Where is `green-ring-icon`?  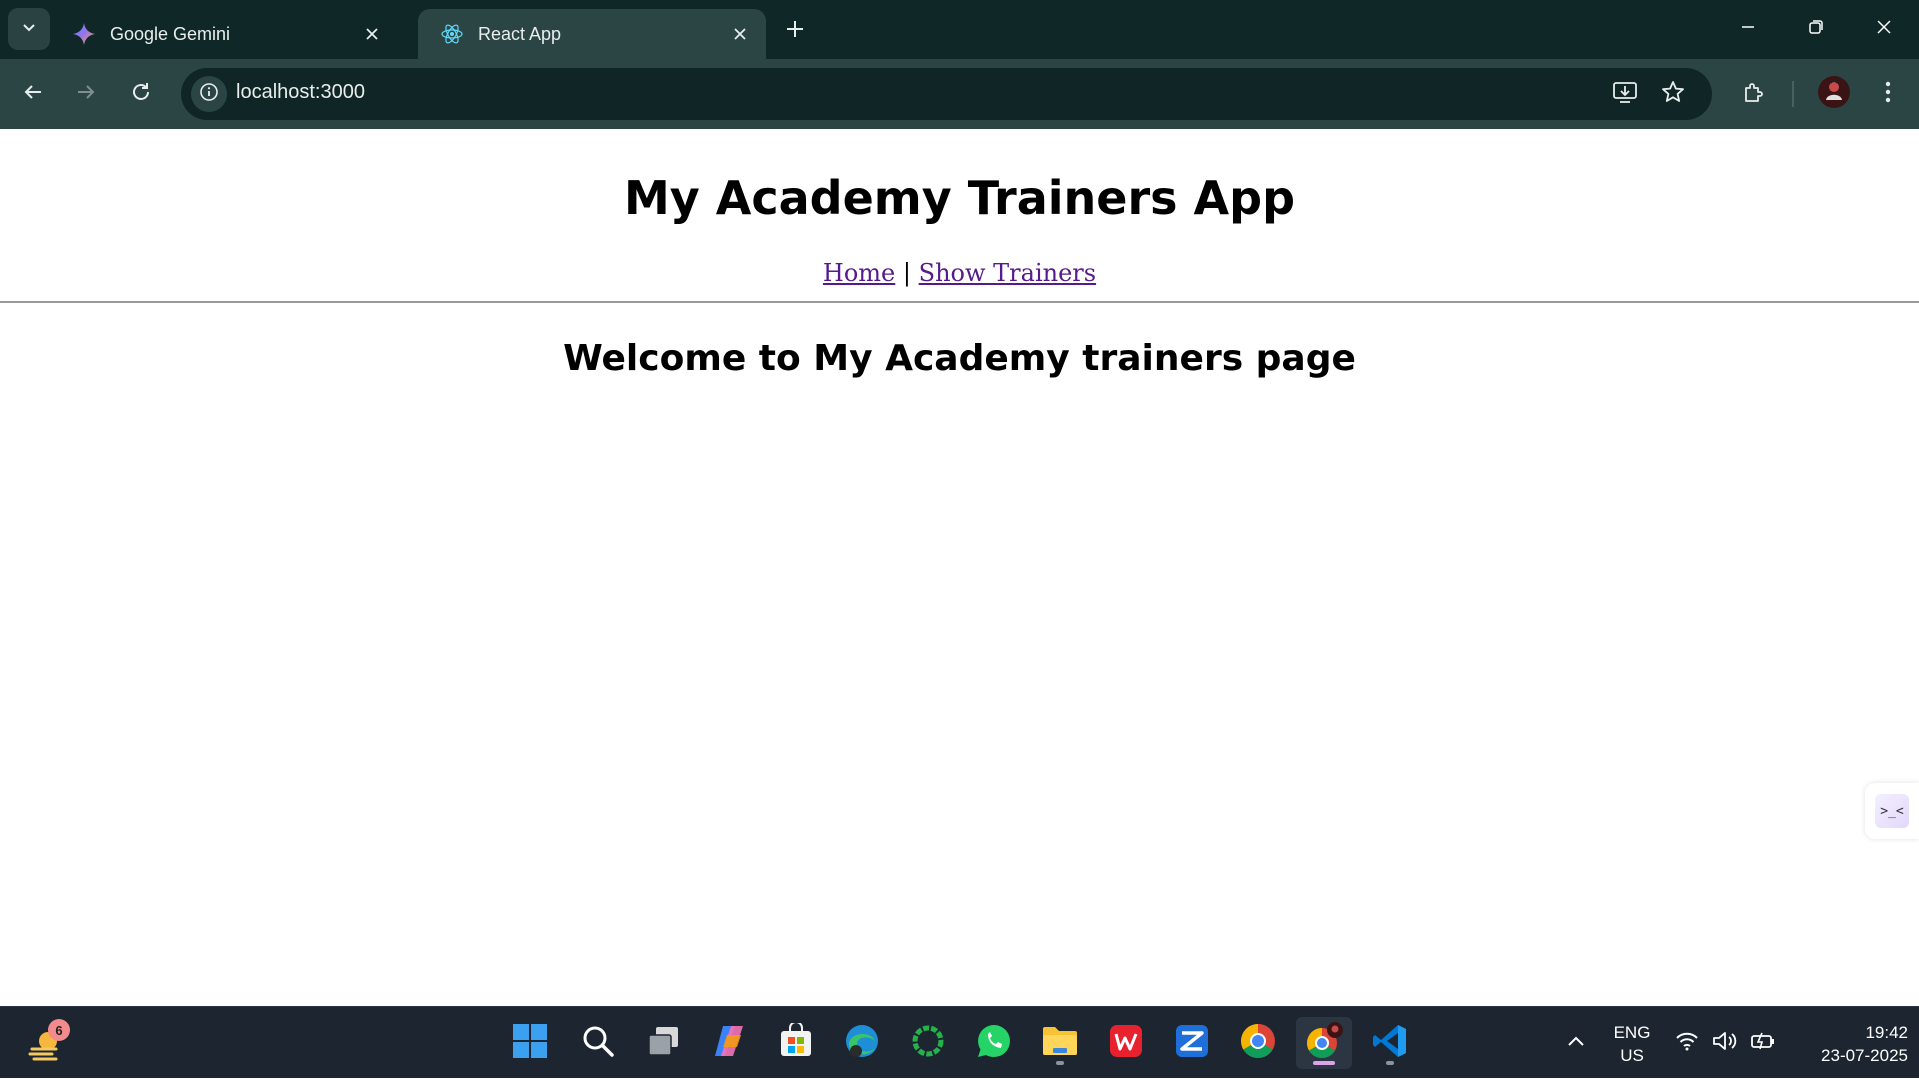
green-ring-icon is located at coordinates (928, 1043).